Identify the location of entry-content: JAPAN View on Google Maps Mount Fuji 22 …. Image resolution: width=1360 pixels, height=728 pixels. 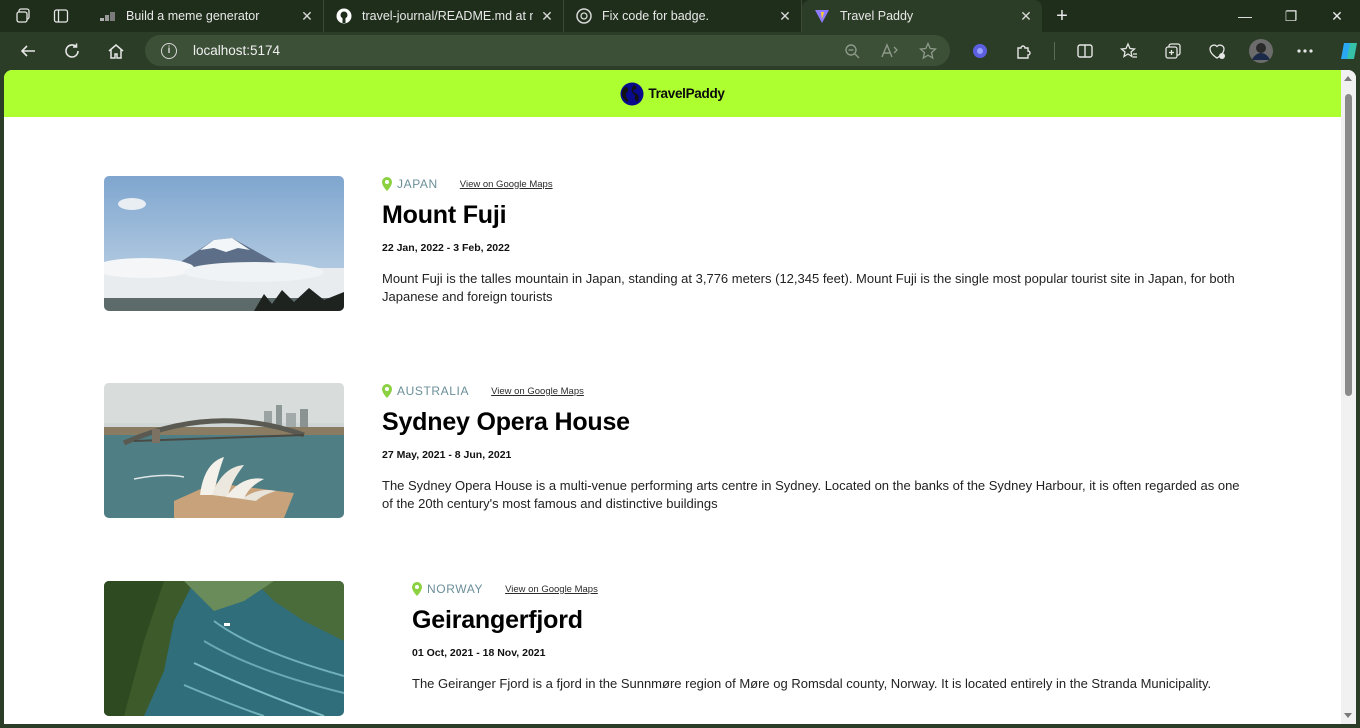
(812, 241).